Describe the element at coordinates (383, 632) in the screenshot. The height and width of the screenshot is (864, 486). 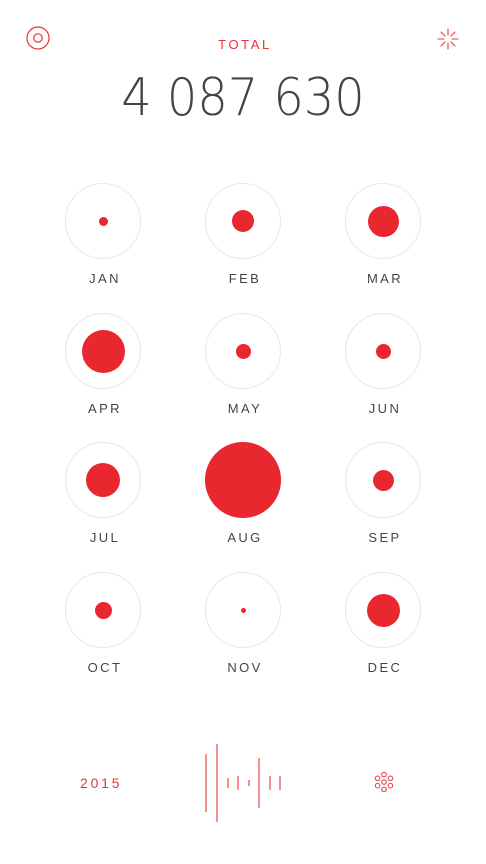
I see `month-cell-dec: DEC` at that location.